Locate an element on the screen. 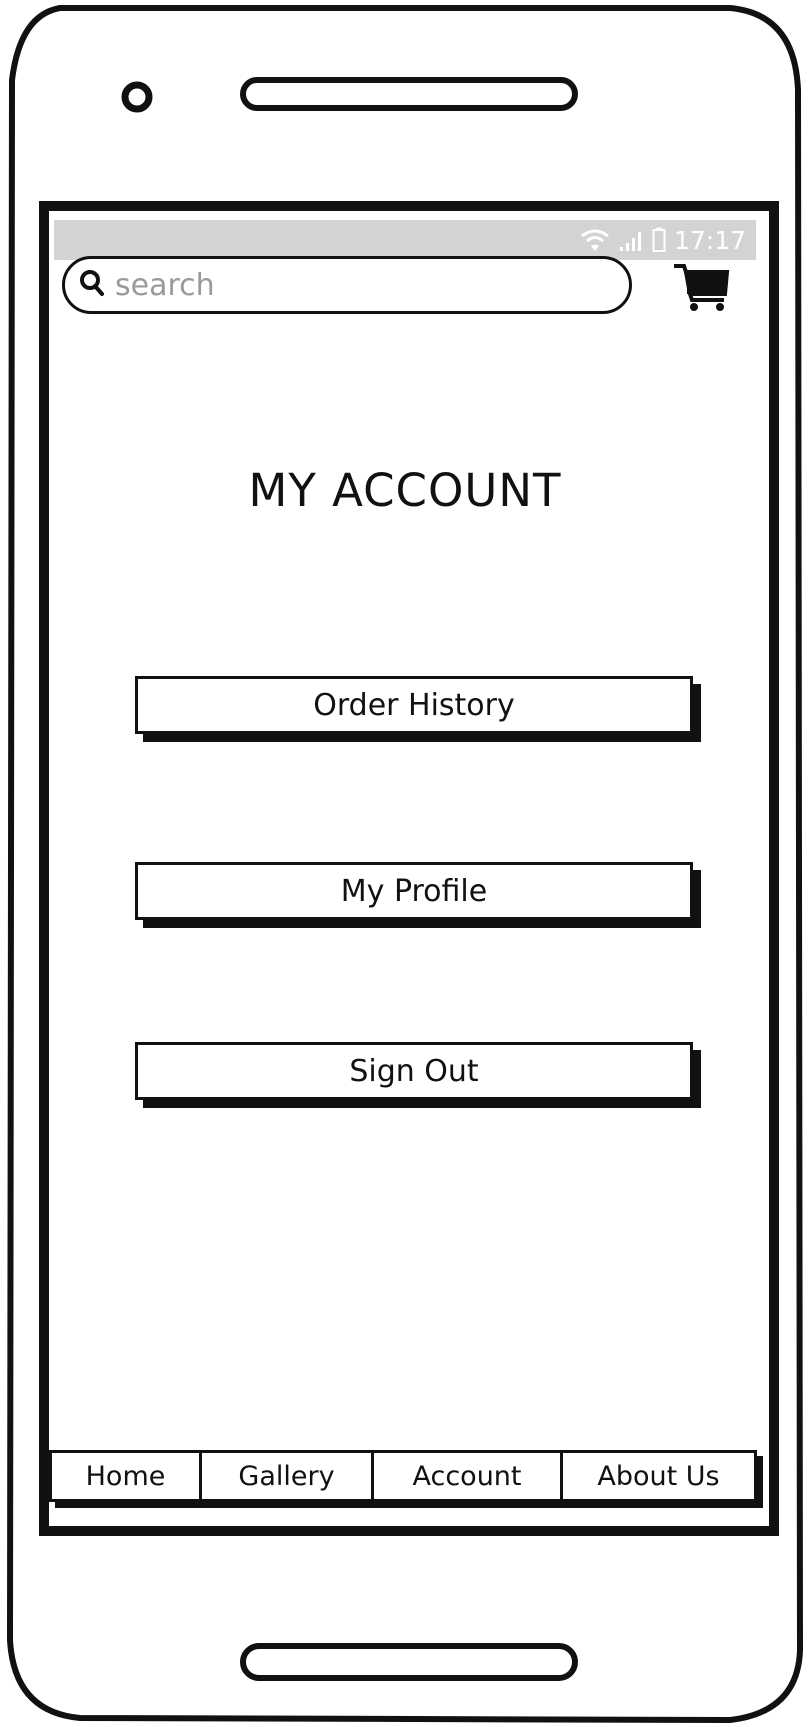 The height and width of the screenshot is (1727, 809). cart-icon is located at coordinates (702, 287).